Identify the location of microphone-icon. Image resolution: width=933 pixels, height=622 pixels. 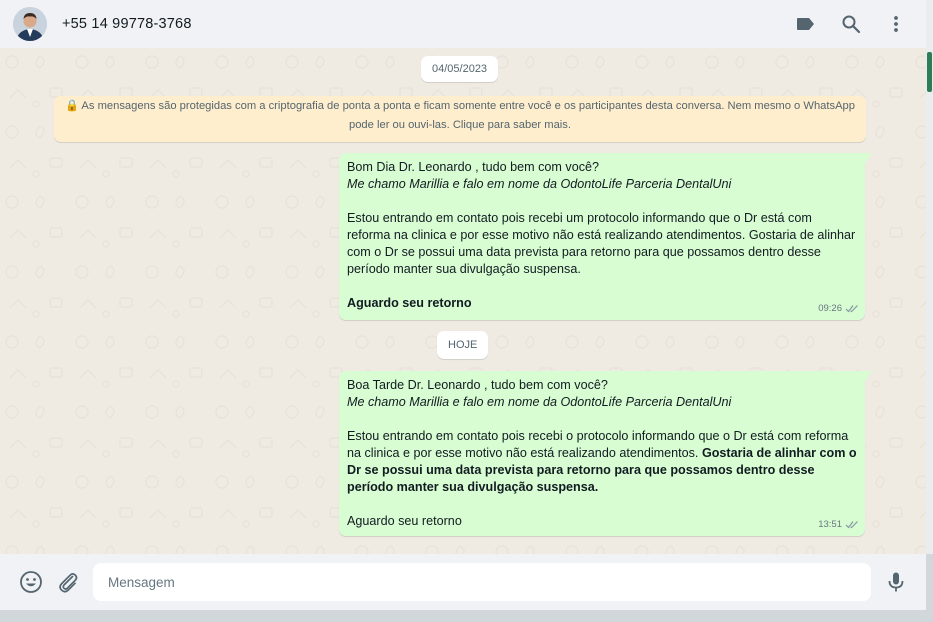
(896, 582).